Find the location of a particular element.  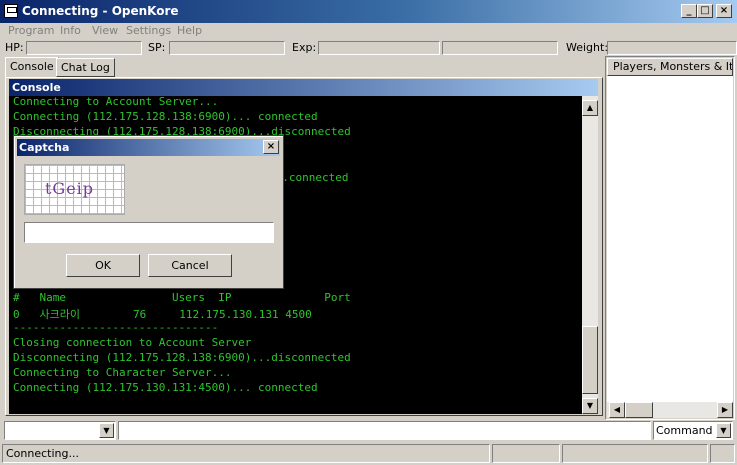

menu-view: View is located at coordinates (105, 30).